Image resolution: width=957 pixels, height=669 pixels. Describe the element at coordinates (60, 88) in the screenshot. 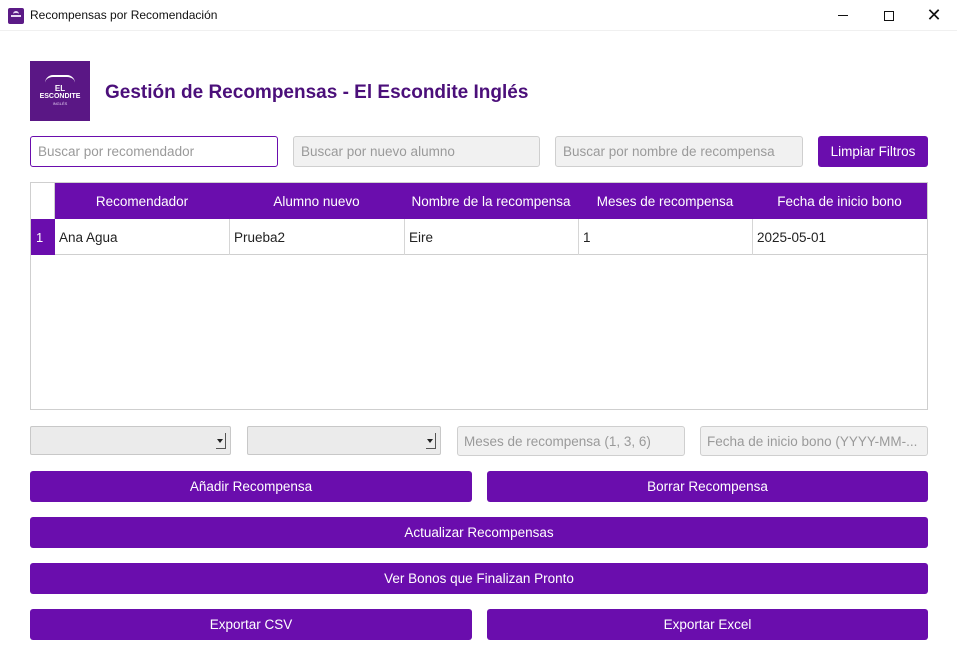

I see `logo-line-1: EL` at that location.